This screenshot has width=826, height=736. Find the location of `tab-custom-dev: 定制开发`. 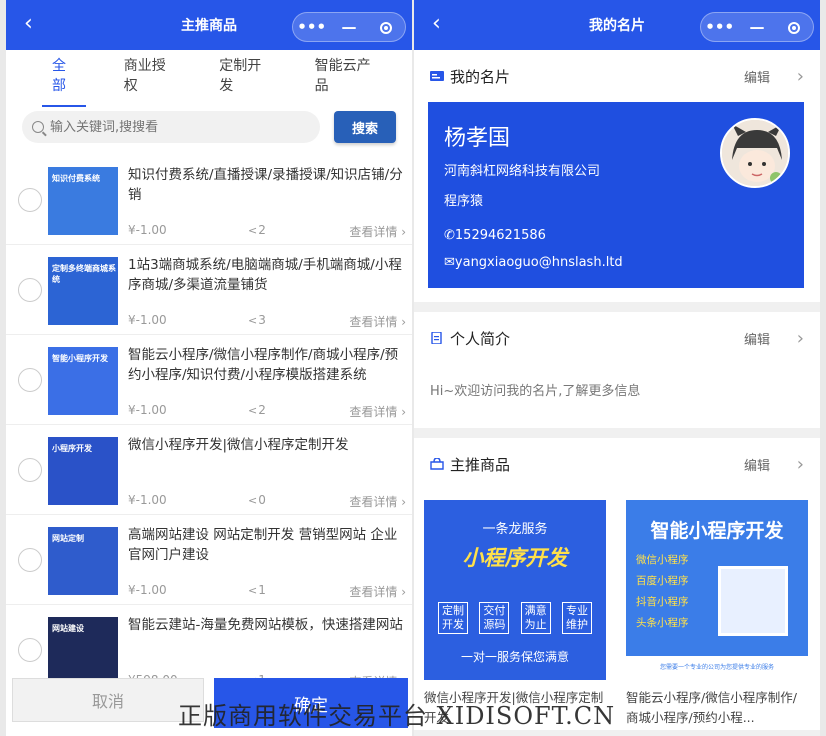

tab-custom-dev: 定制开发 is located at coordinates (242, 75).